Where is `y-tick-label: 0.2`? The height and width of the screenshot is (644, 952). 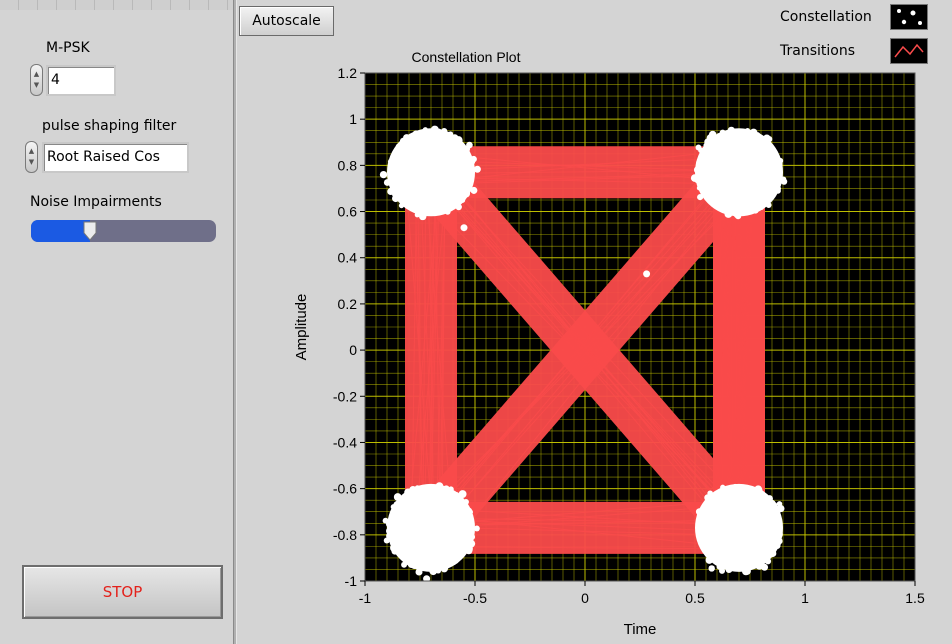
y-tick-label: 0.2 is located at coordinates (348, 304).